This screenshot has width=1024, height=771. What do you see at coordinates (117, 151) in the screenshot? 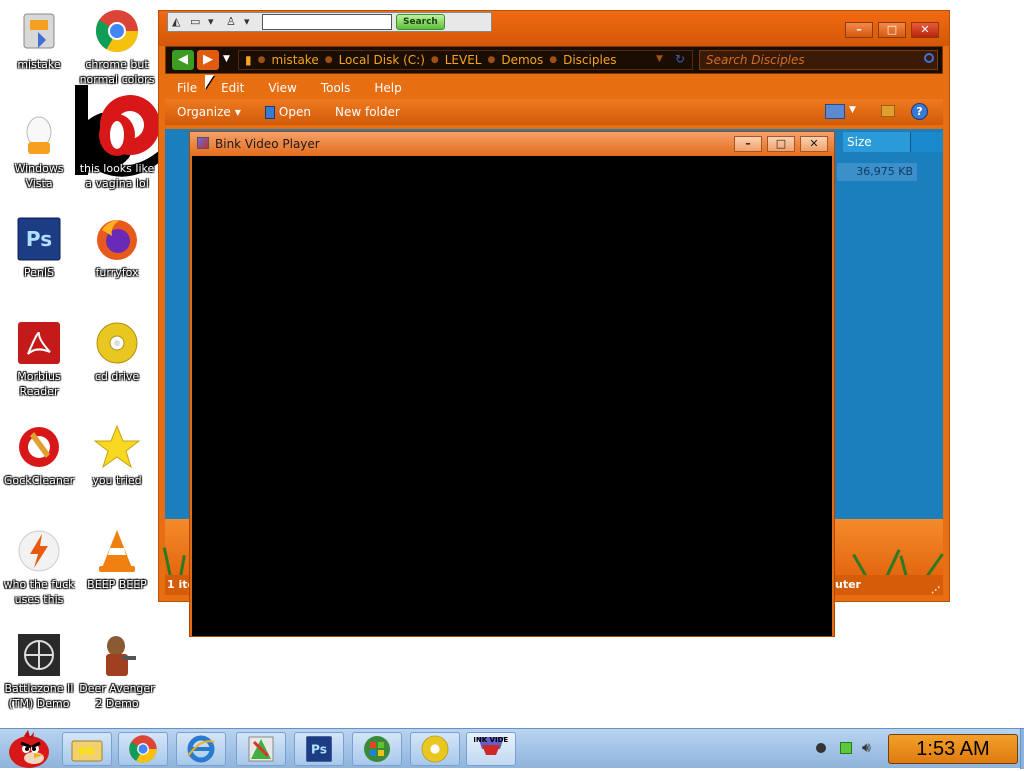
I see `desktop-icon-opera: this looks like a vagina lol` at bounding box center [117, 151].